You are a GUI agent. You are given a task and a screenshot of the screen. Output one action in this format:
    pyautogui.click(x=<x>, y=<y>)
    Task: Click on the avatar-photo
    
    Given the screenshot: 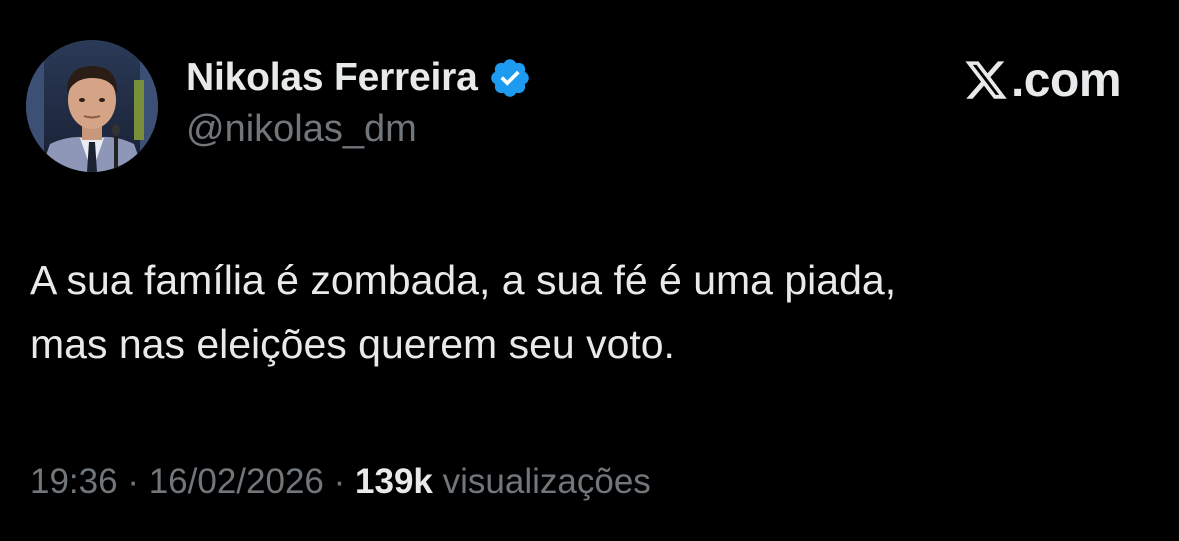 What is the action you would take?
    pyautogui.click(x=92, y=106)
    